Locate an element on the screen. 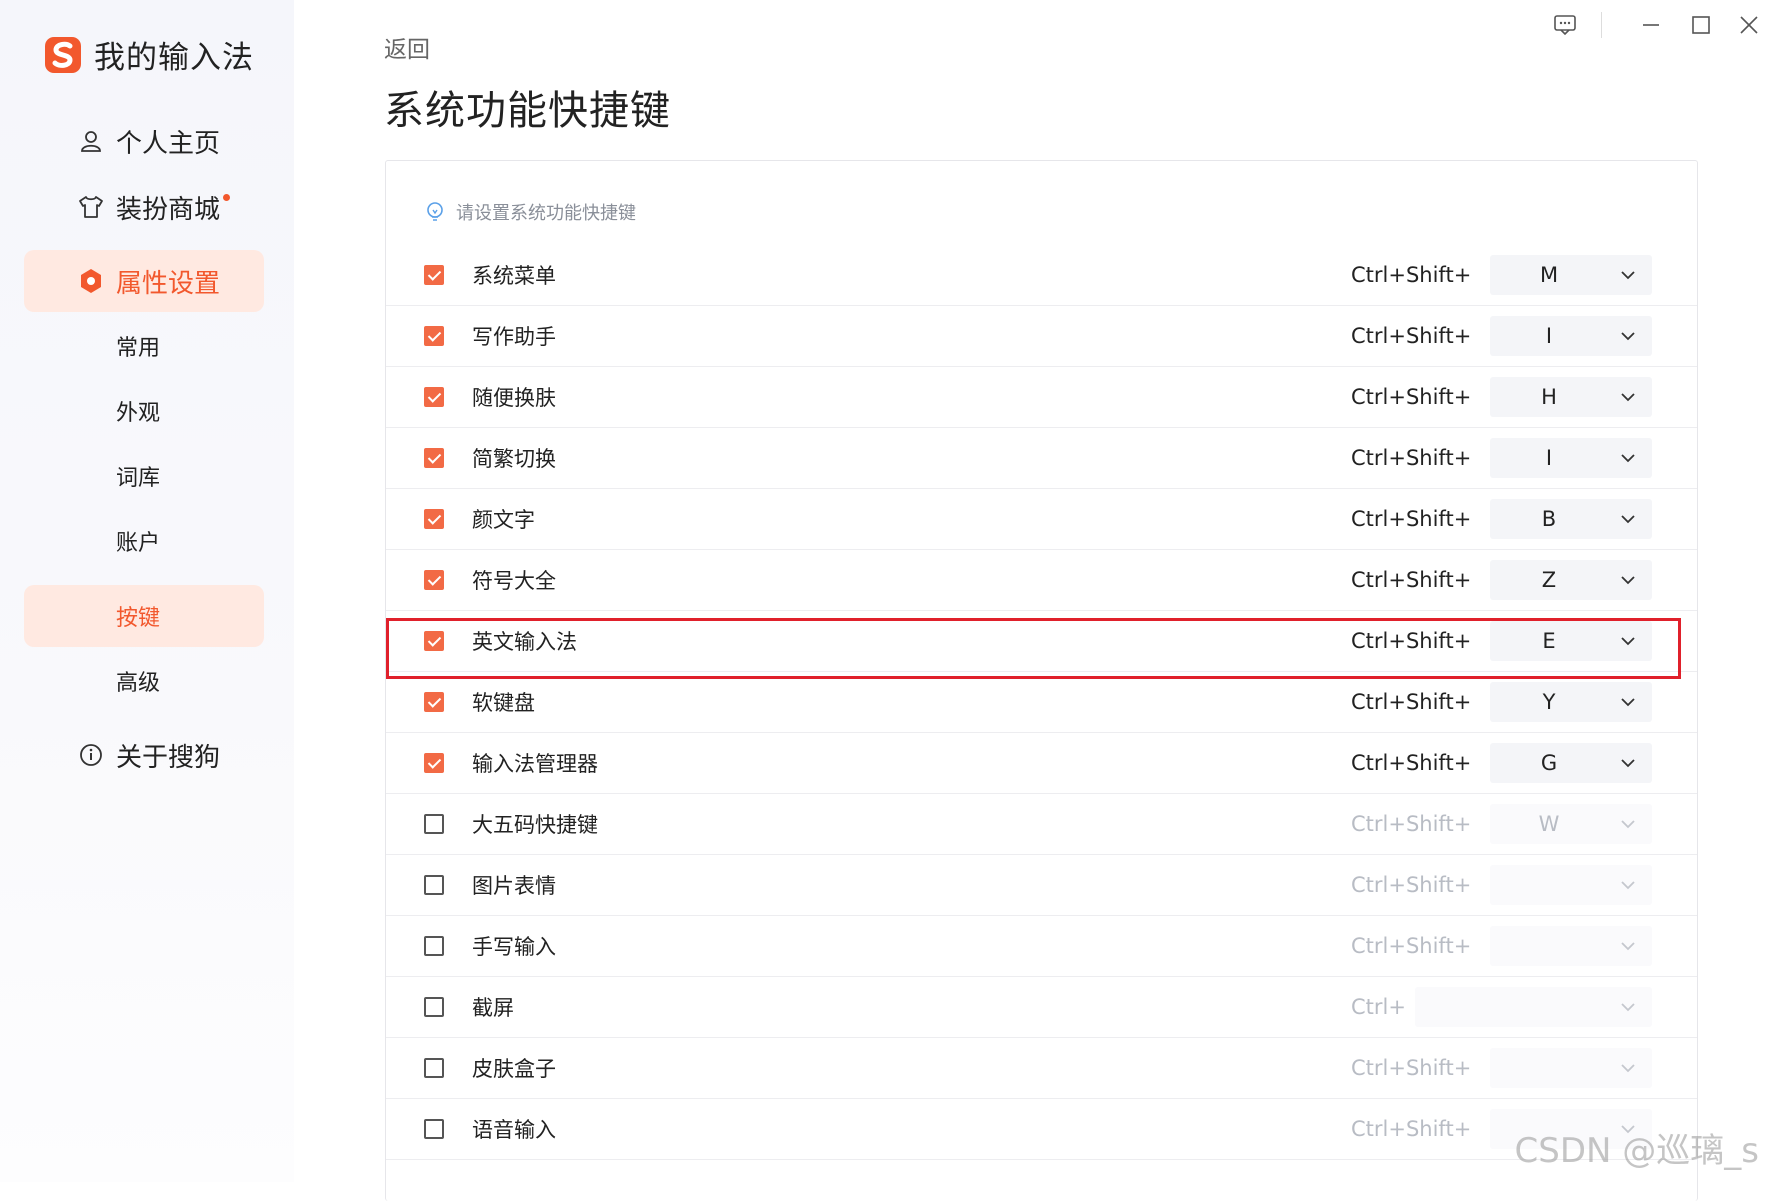  key-value: Z is located at coordinates (1549, 579).